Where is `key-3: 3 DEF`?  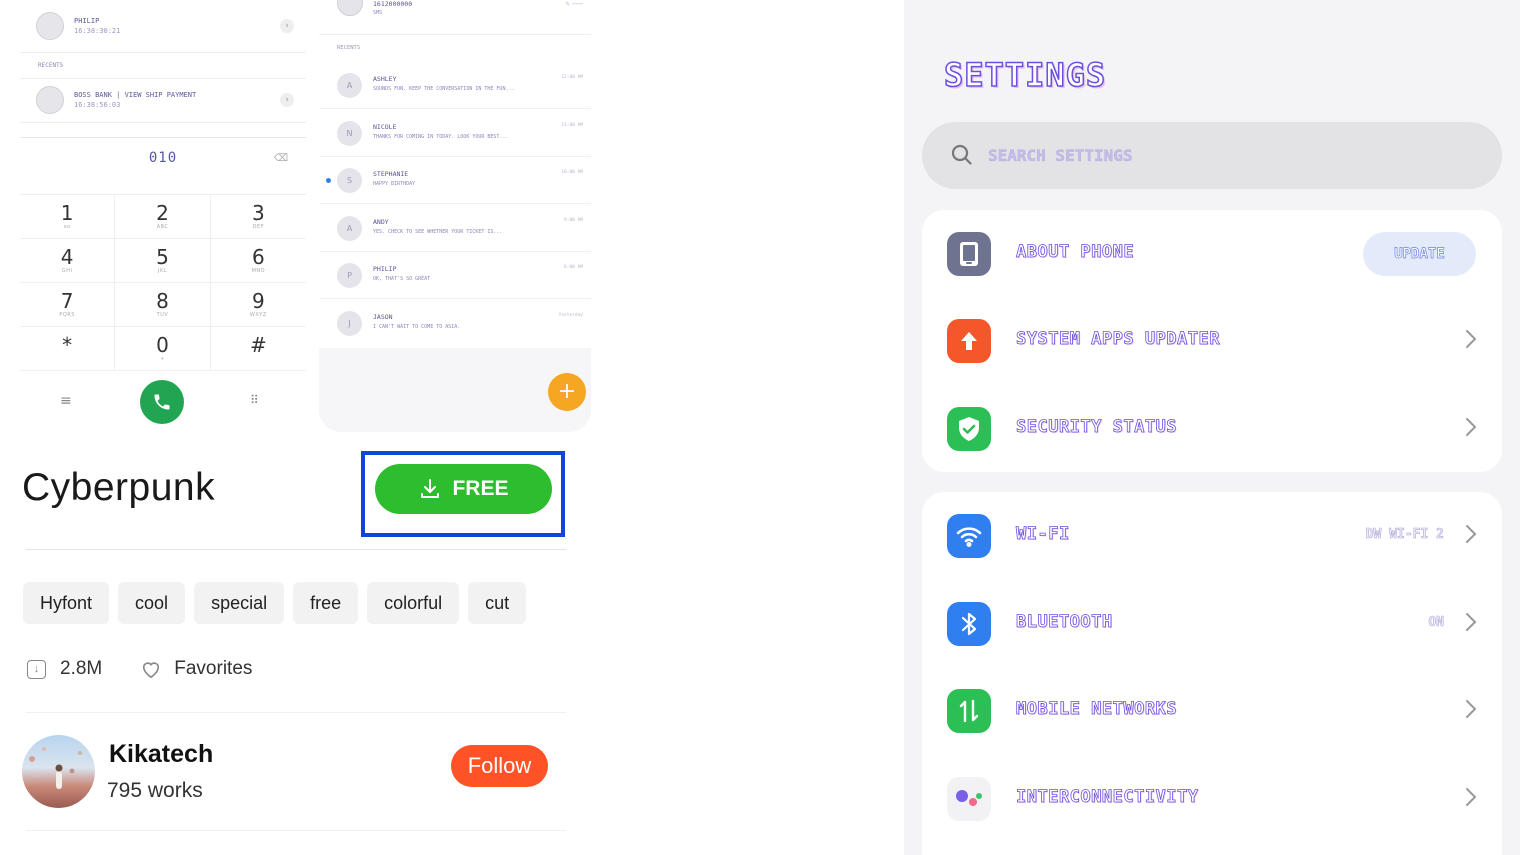
key-3: 3 DEF is located at coordinates (258, 217).